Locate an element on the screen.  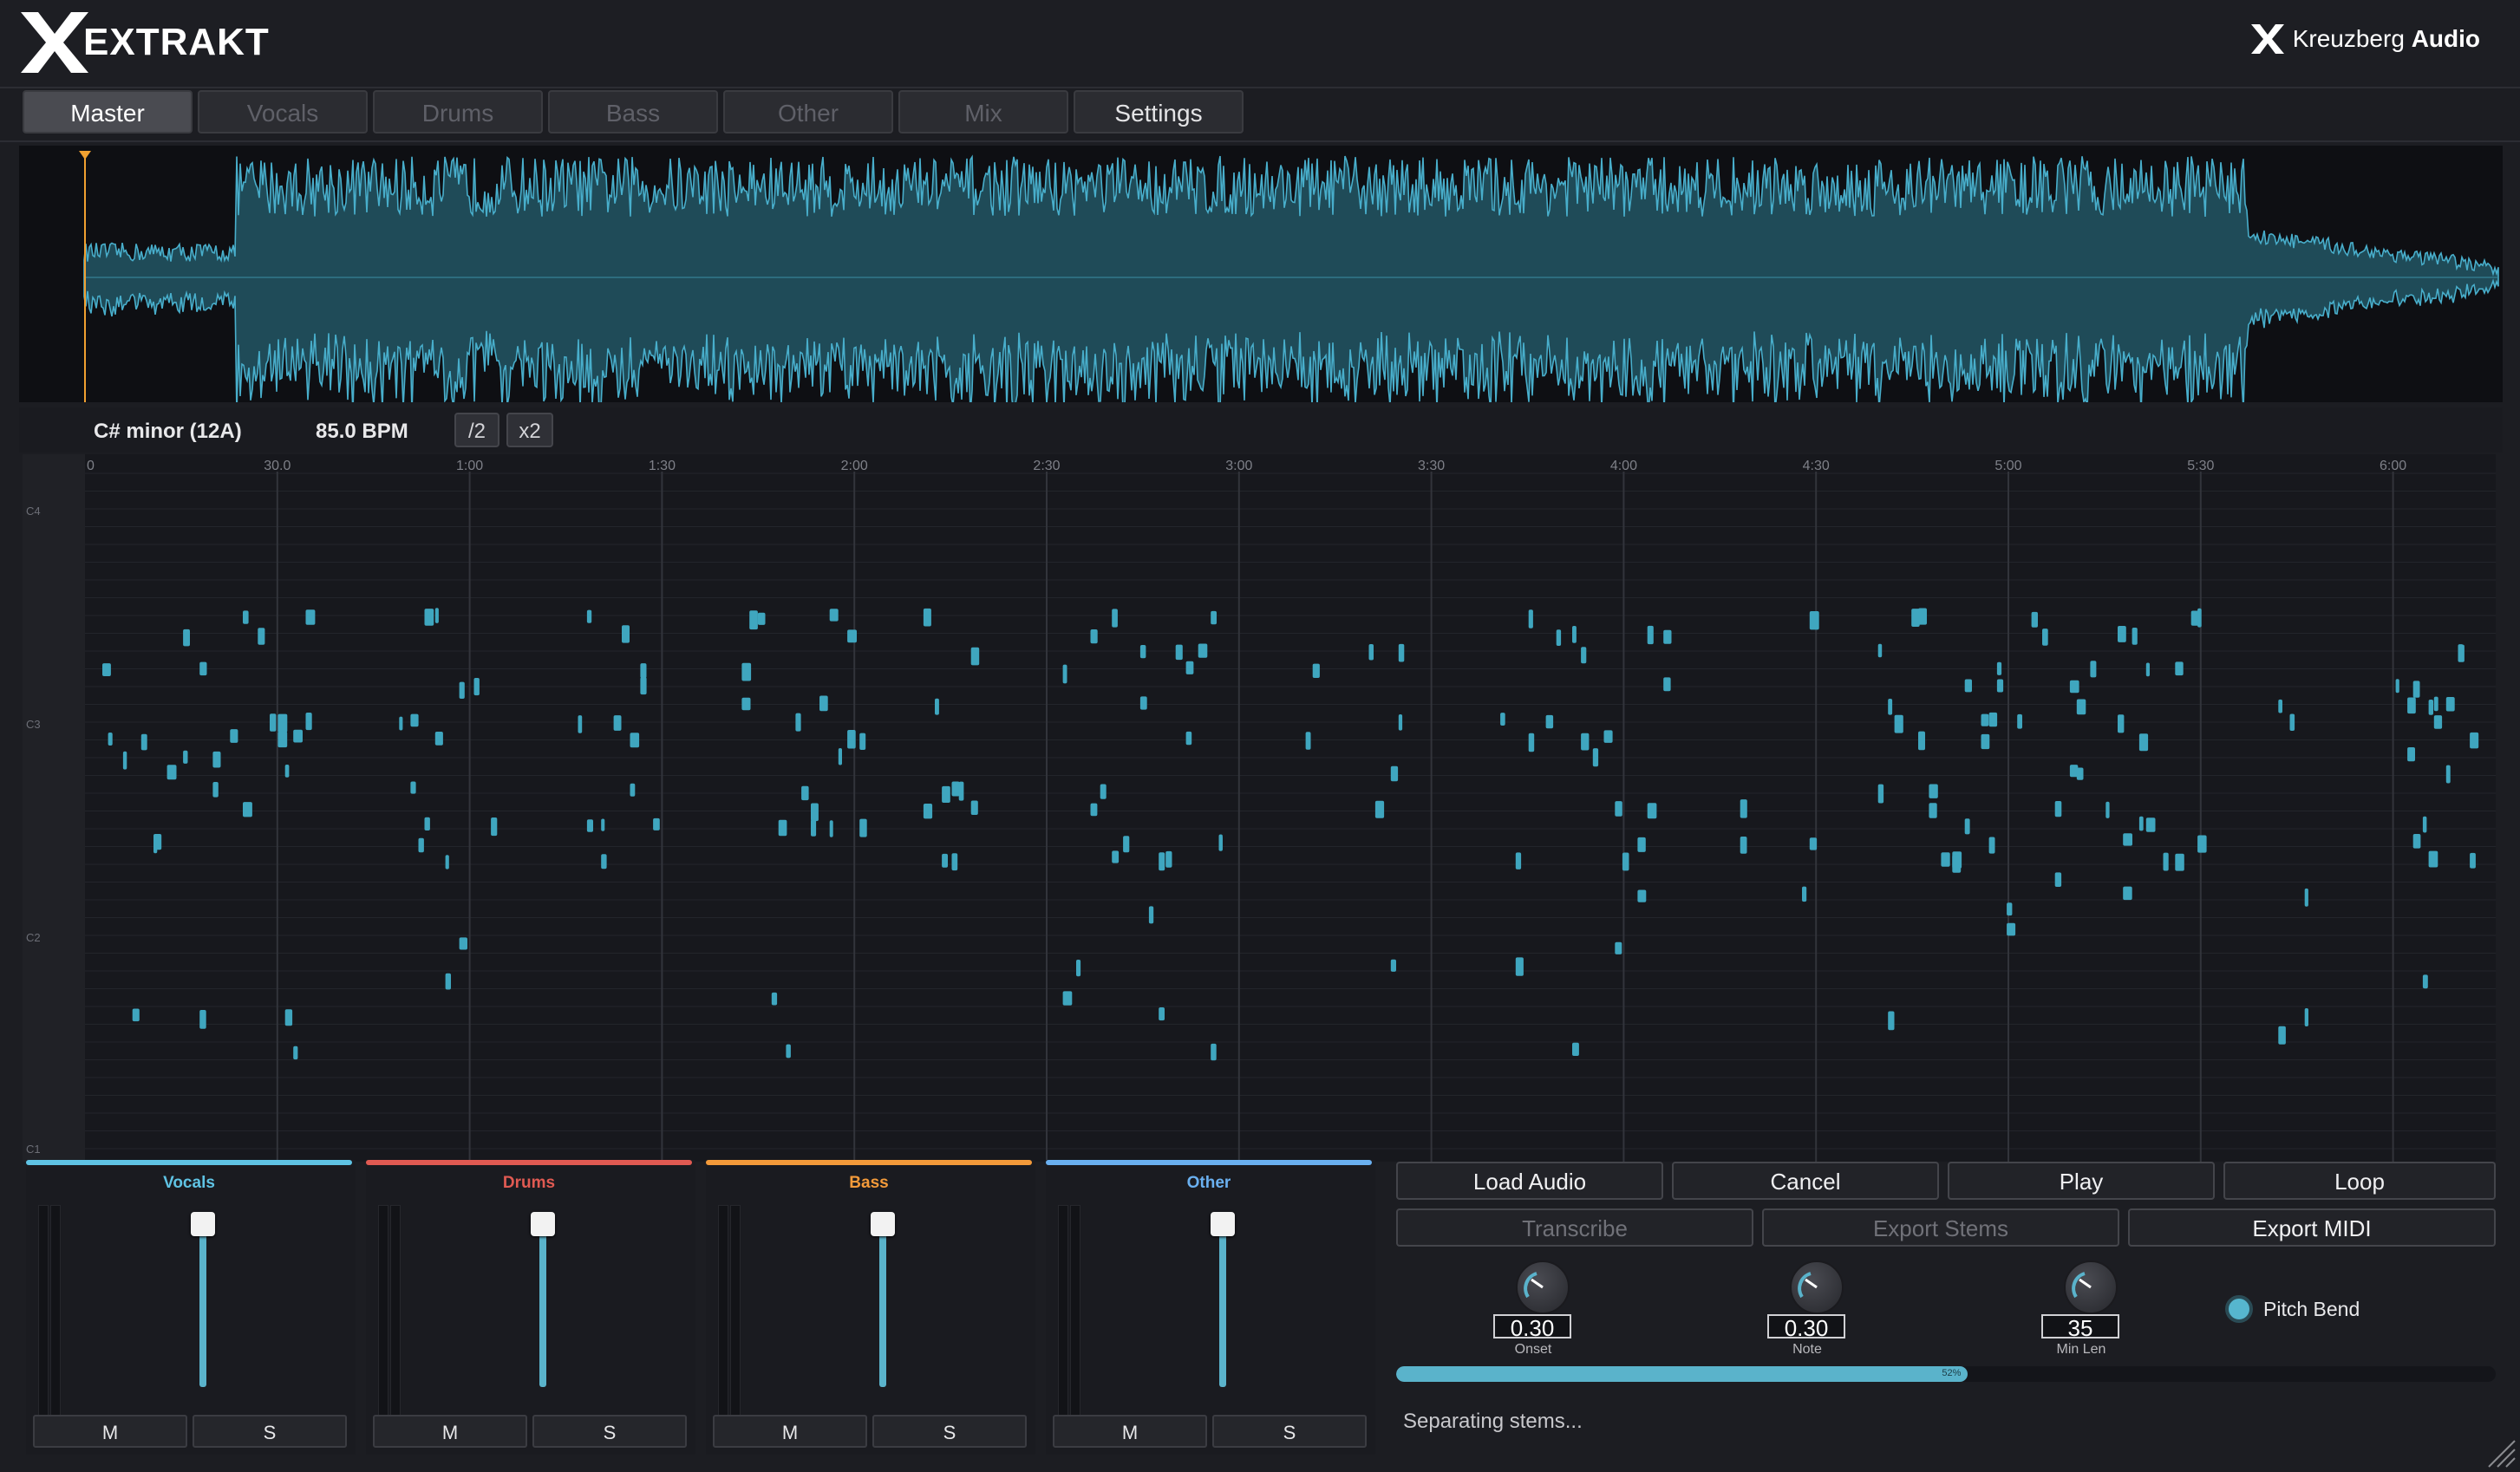
time-tick-label: 4:00 is located at coordinates (1623, 466).